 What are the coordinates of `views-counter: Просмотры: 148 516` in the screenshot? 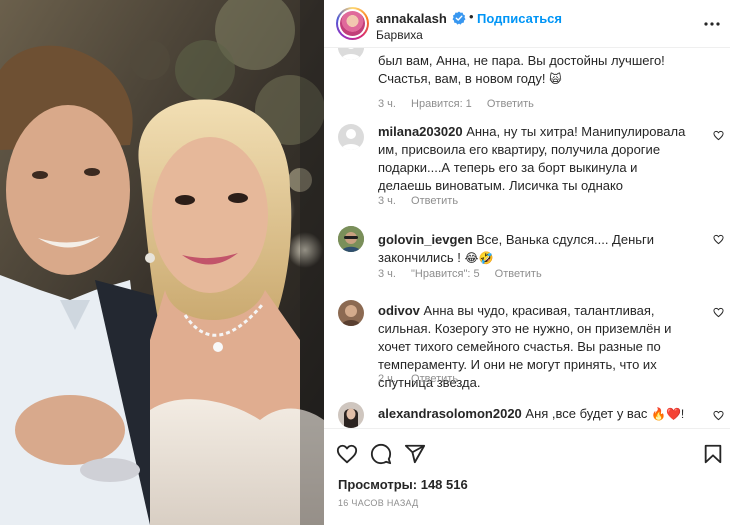 It's located at (403, 484).